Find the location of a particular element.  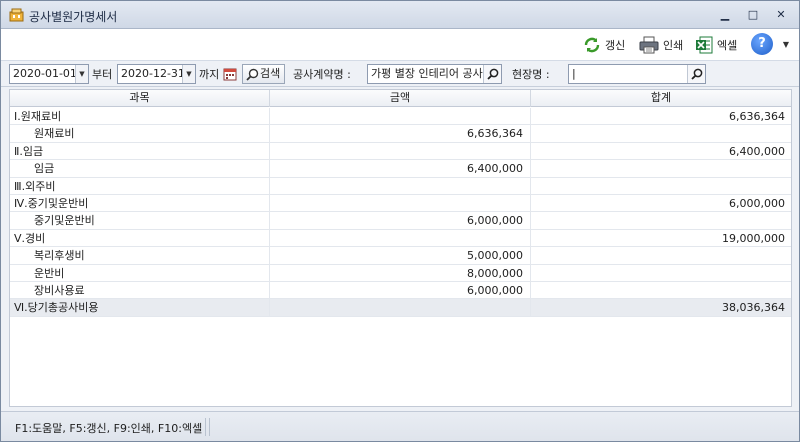

table-row: Ⅱ.임금 6,400,000 is located at coordinates (400, 151).